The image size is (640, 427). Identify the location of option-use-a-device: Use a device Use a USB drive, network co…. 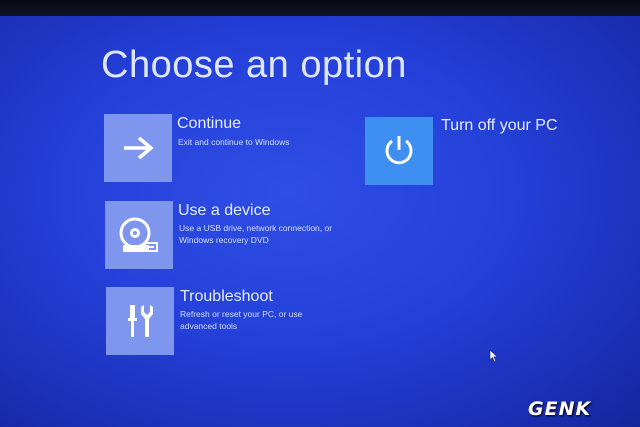
(225, 236).